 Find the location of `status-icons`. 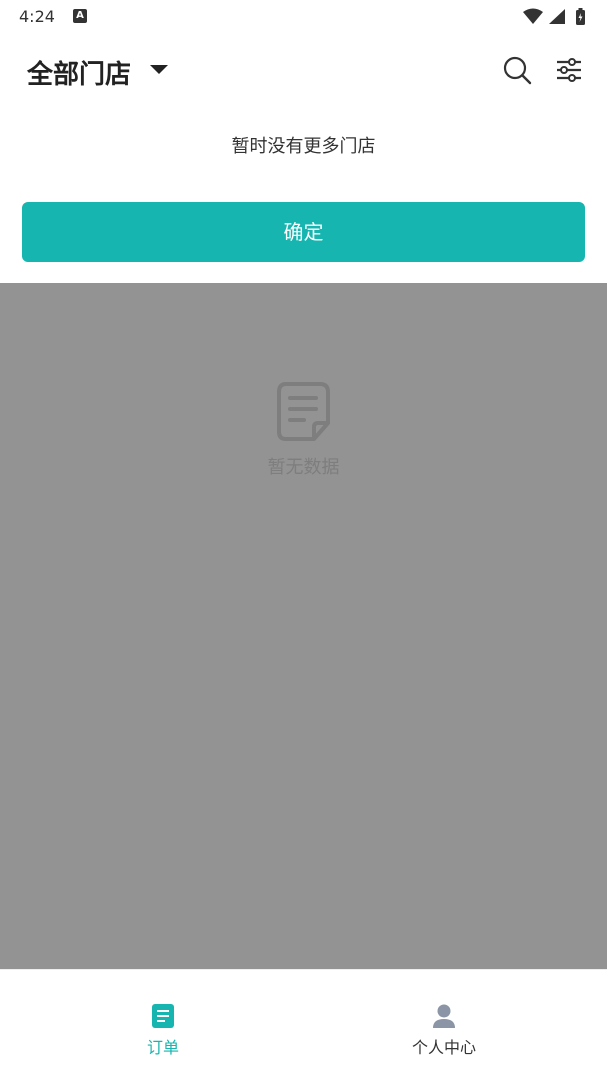

status-icons is located at coordinates (554, 16).